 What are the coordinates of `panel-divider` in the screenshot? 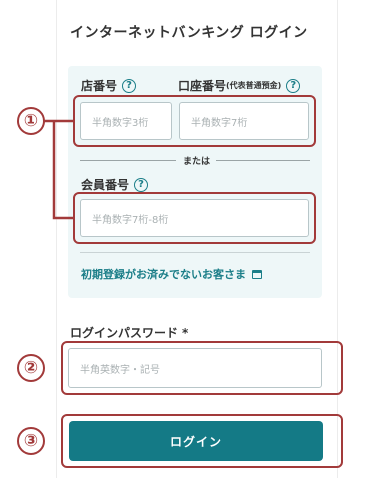 It's located at (195, 252).